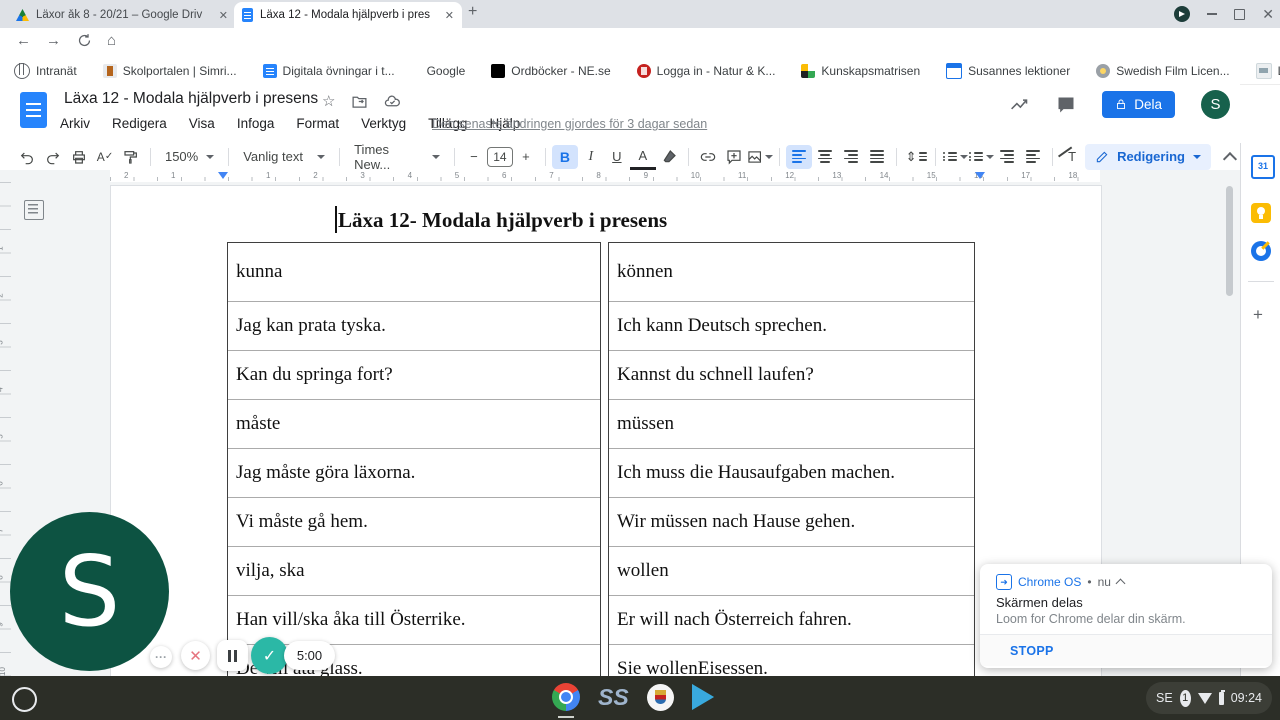 Image resolution: width=1280 pixels, height=720 pixels. Describe the element at coordinates (791, 472) in the screenshot. I see `table-cell: Ich muss die Hausaufgaben machen.` at that location.